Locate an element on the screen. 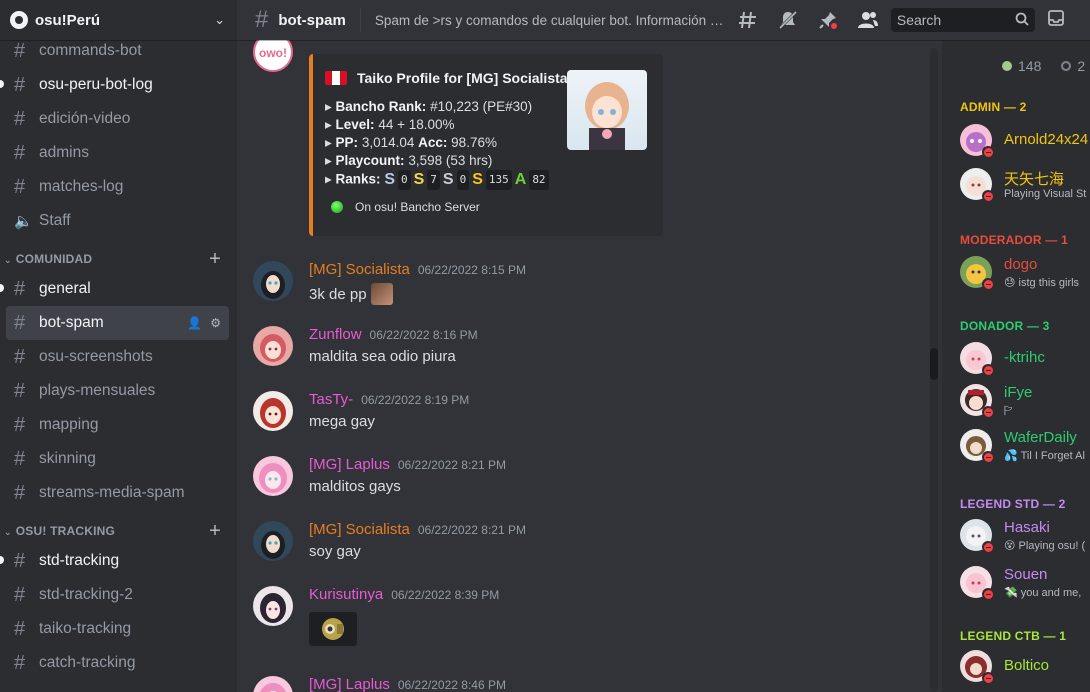  acc-value: 98.76% is located at coordinates (474, 142).